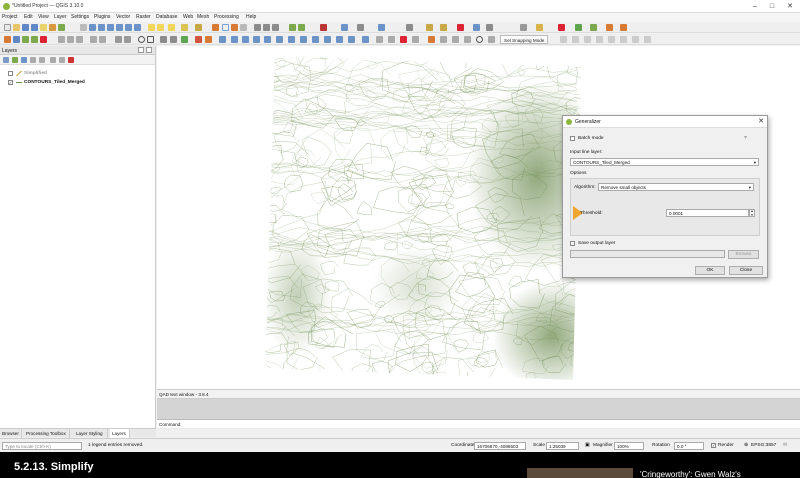 This screenshot has height=478, width=800. What do you see at coordinates (10, 73) in the screenshot?
I see `layer-visibility-checkbox` at bounding box center [10, 73].